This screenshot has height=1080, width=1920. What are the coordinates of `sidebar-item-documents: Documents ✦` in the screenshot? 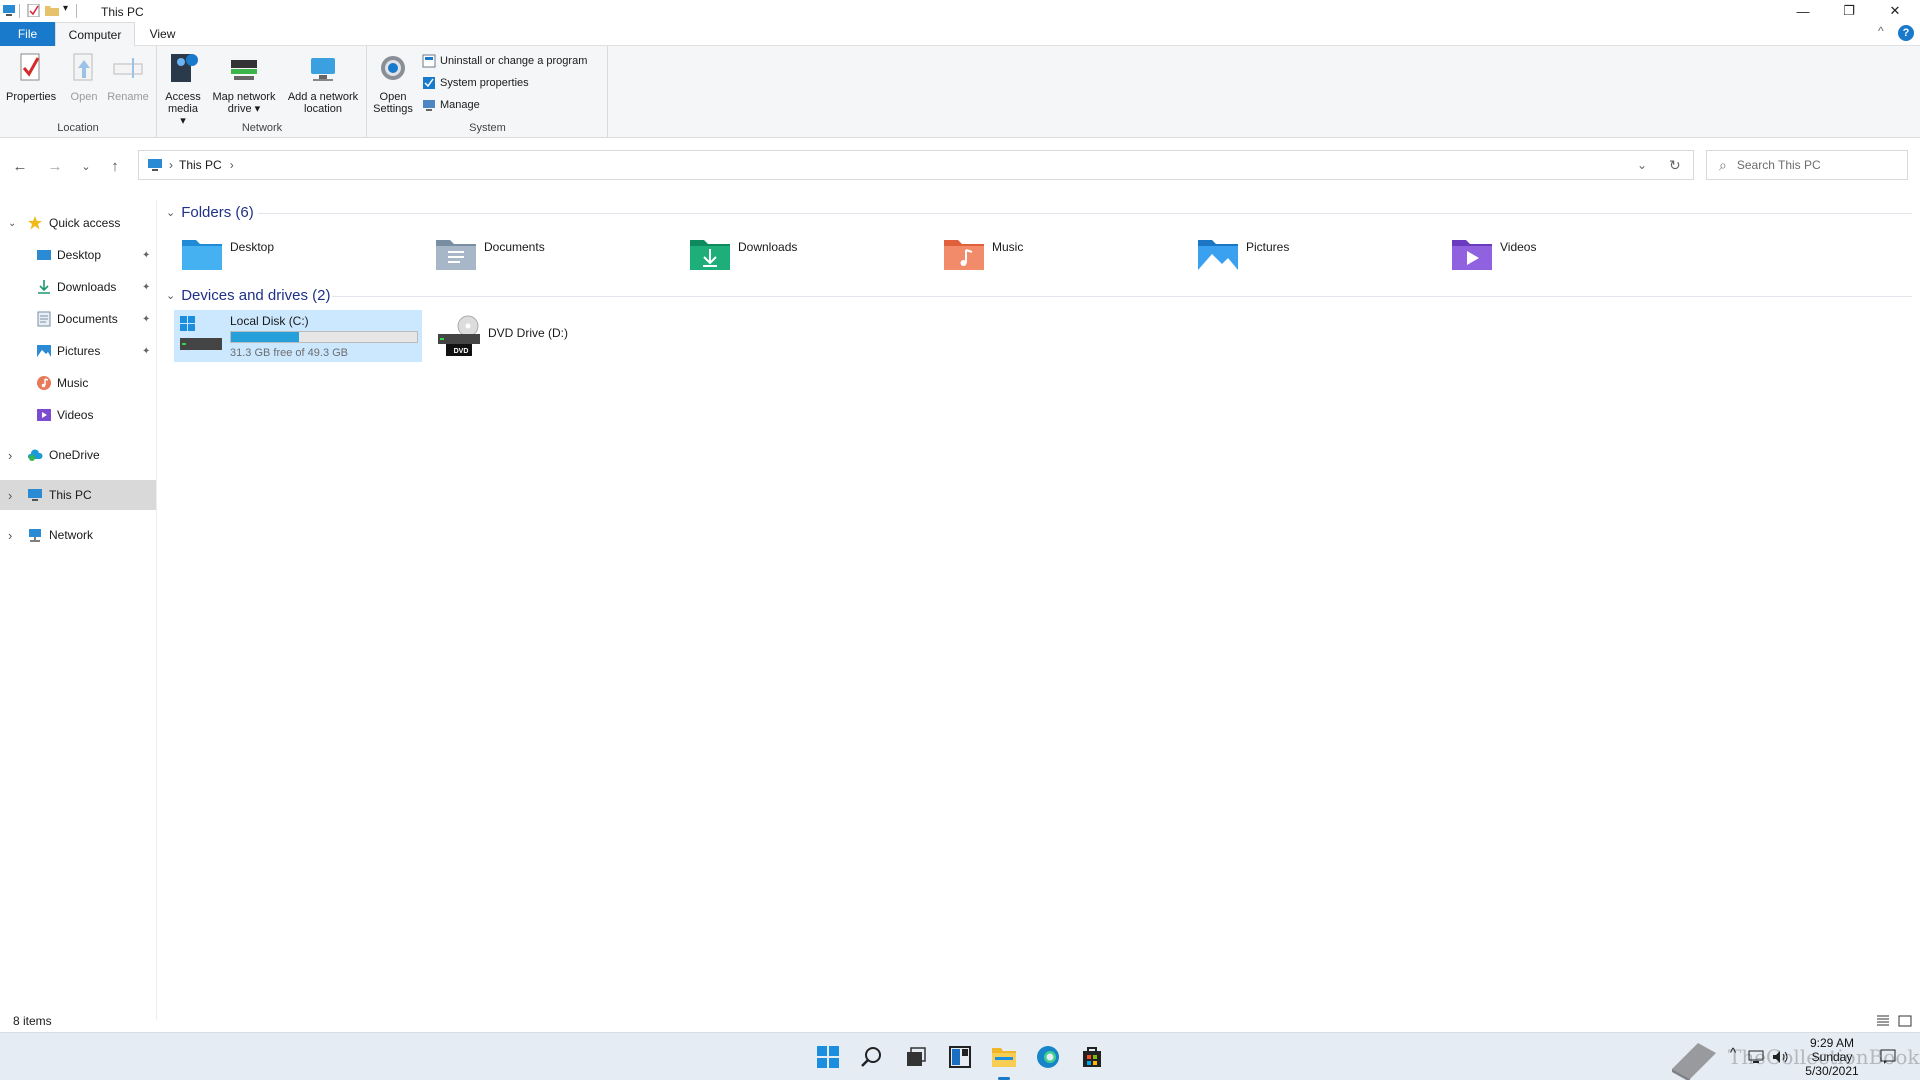 It's located at (78, 319).